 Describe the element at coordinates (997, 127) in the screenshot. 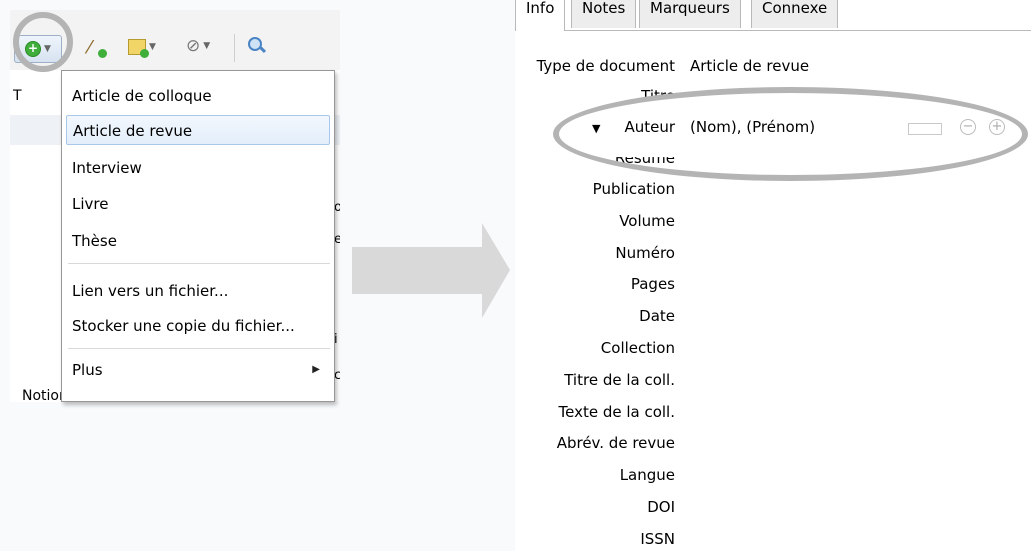

I see `add-author-icon: +` at that location.